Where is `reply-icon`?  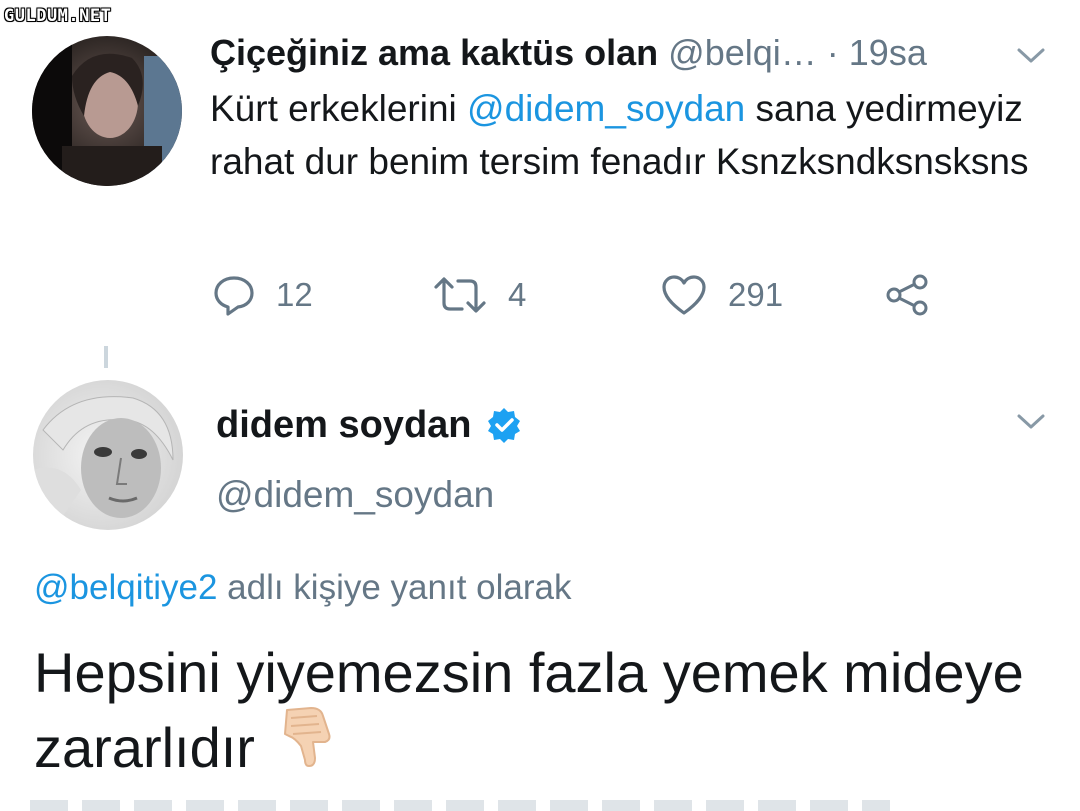
reply-icon is located at coordinates (234, 296).